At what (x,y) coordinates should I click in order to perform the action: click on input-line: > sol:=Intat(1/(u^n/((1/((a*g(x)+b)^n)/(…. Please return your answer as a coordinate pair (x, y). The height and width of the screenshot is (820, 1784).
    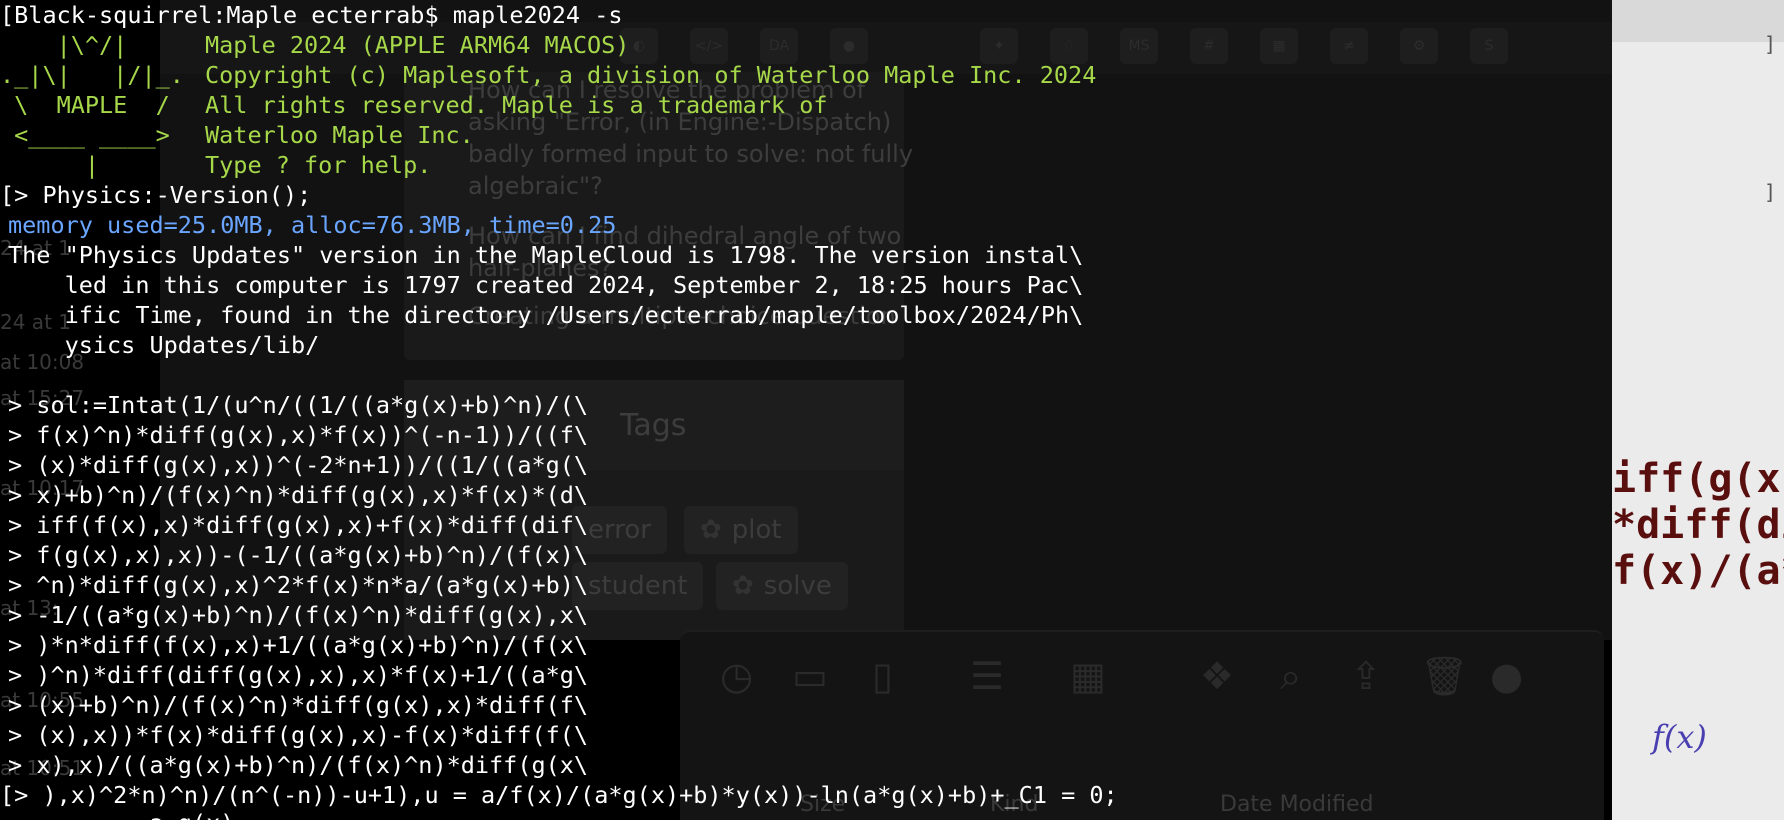
    Looking at the image, I should click on (298, 405).